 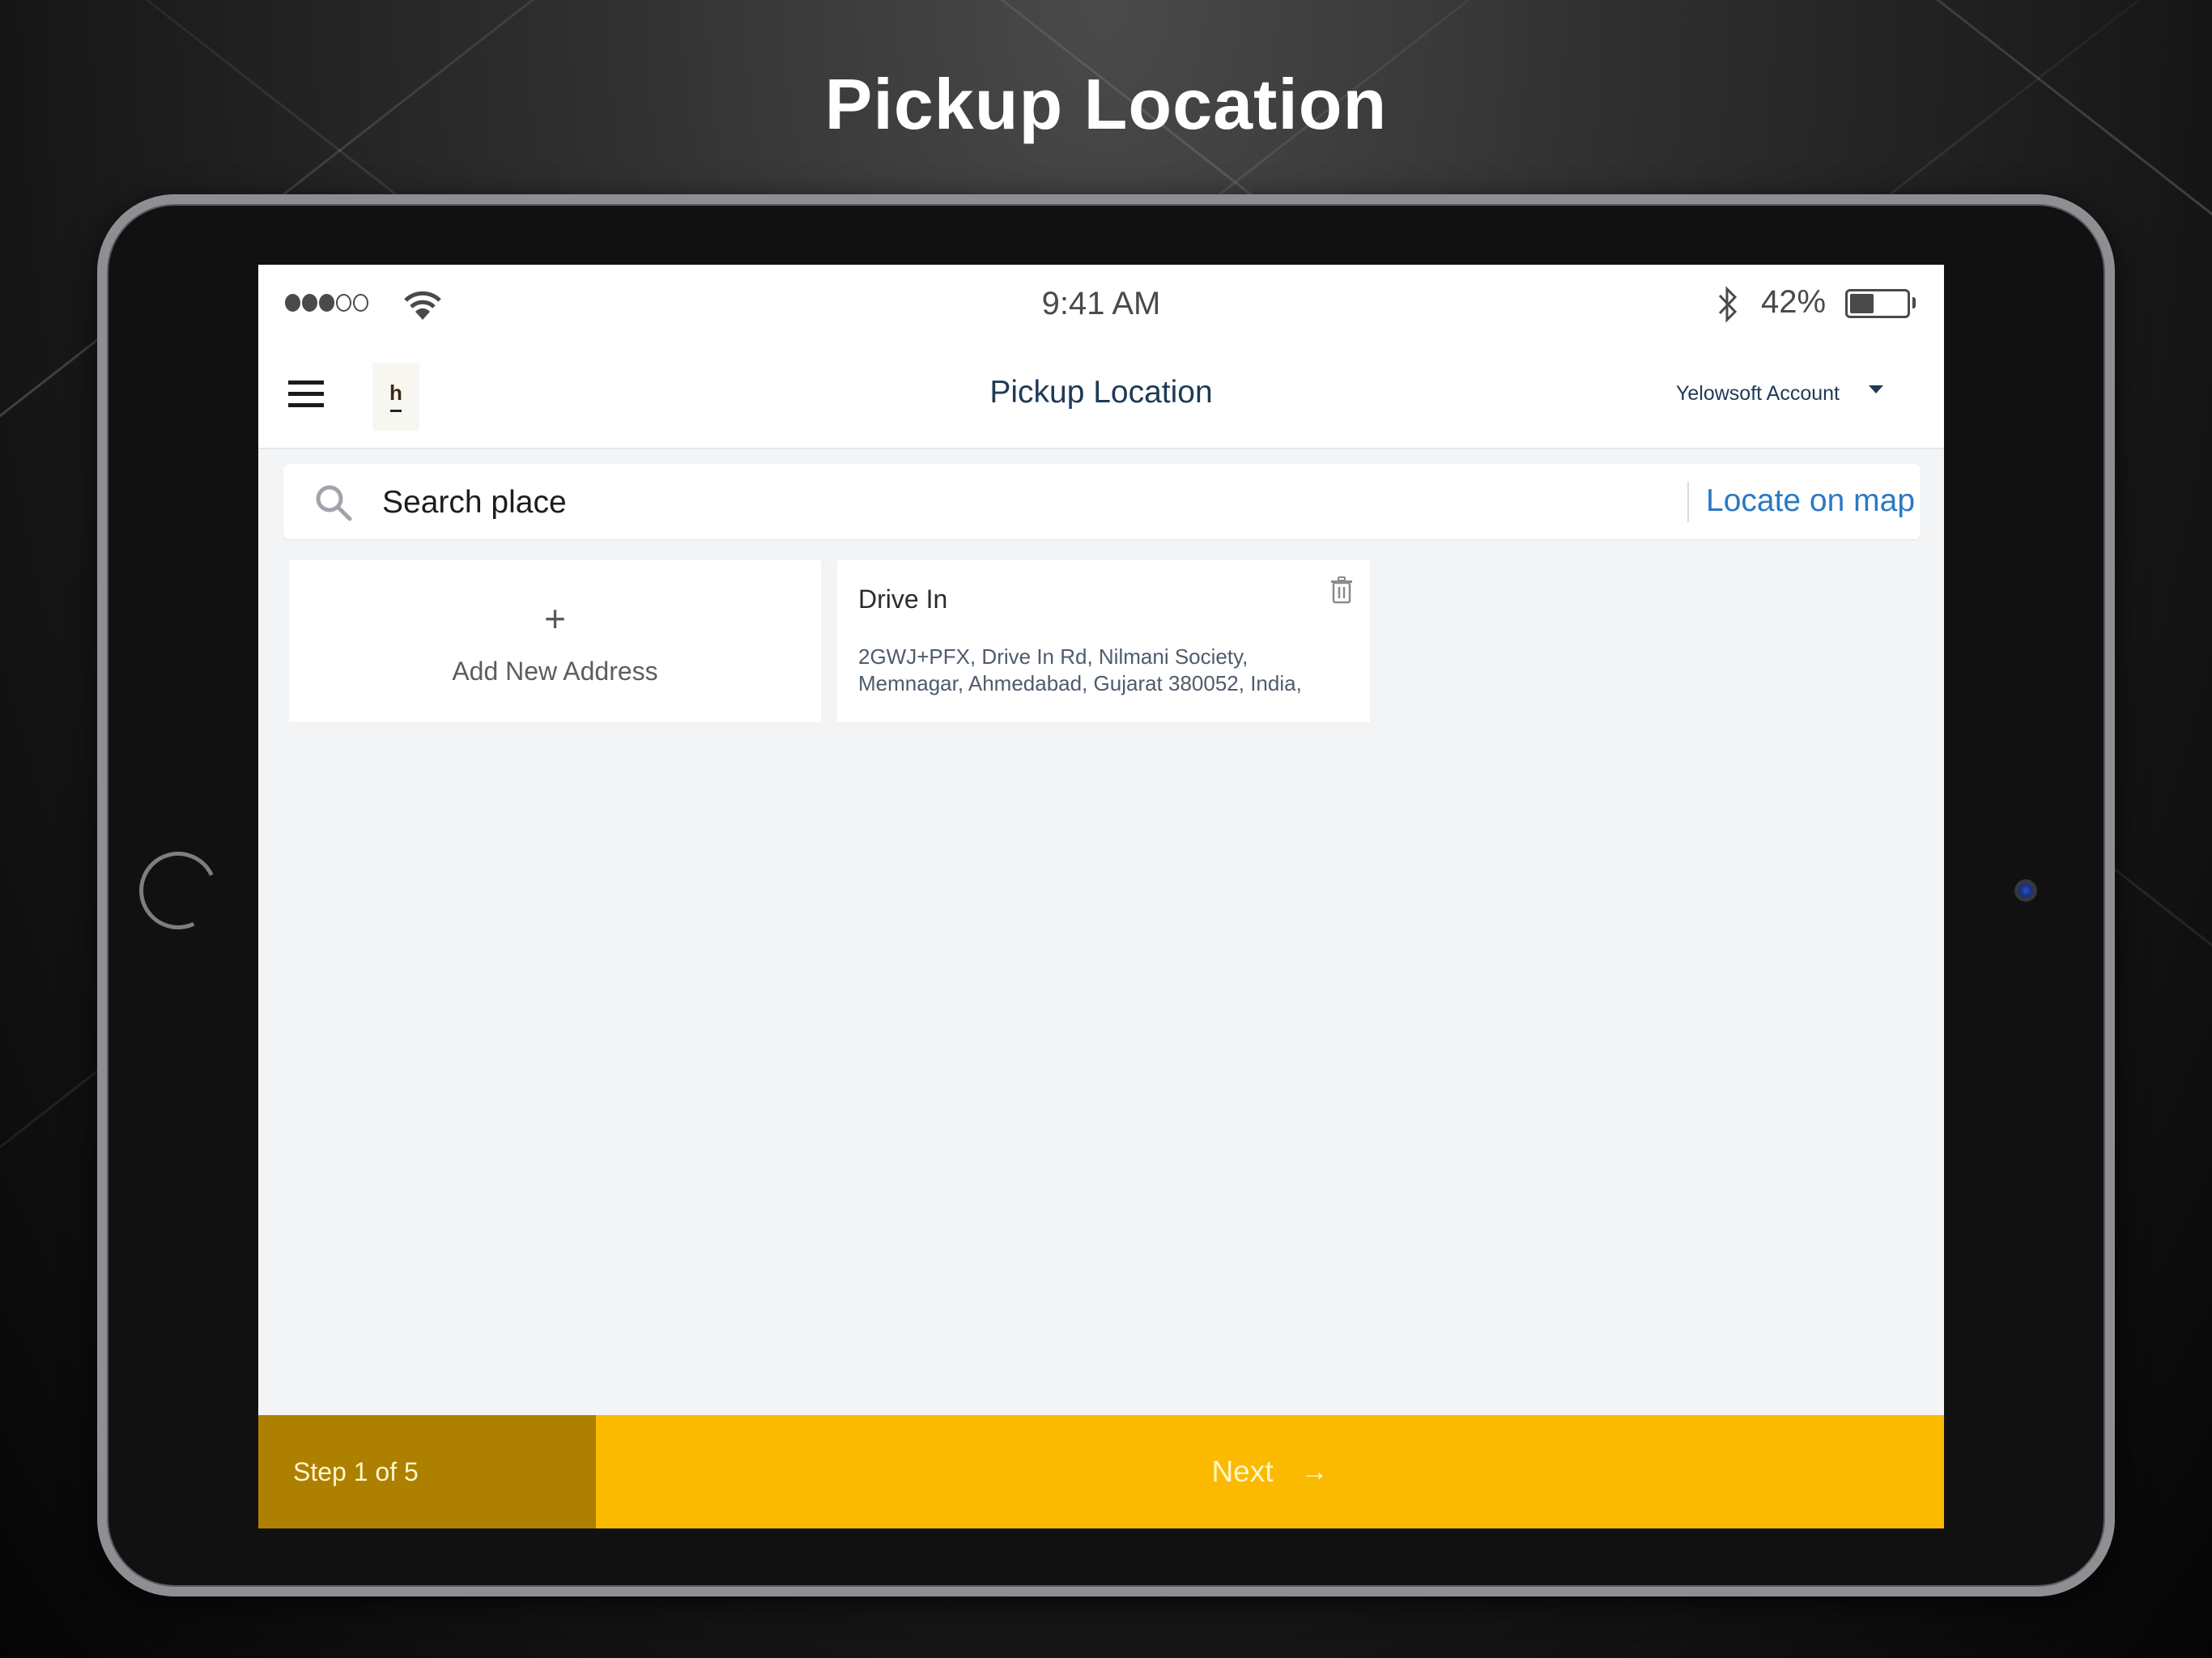 What do you see at coordinates (2026, 890) in the screenshot?
I see `camera-icon` at bounding box center [2026, 890].